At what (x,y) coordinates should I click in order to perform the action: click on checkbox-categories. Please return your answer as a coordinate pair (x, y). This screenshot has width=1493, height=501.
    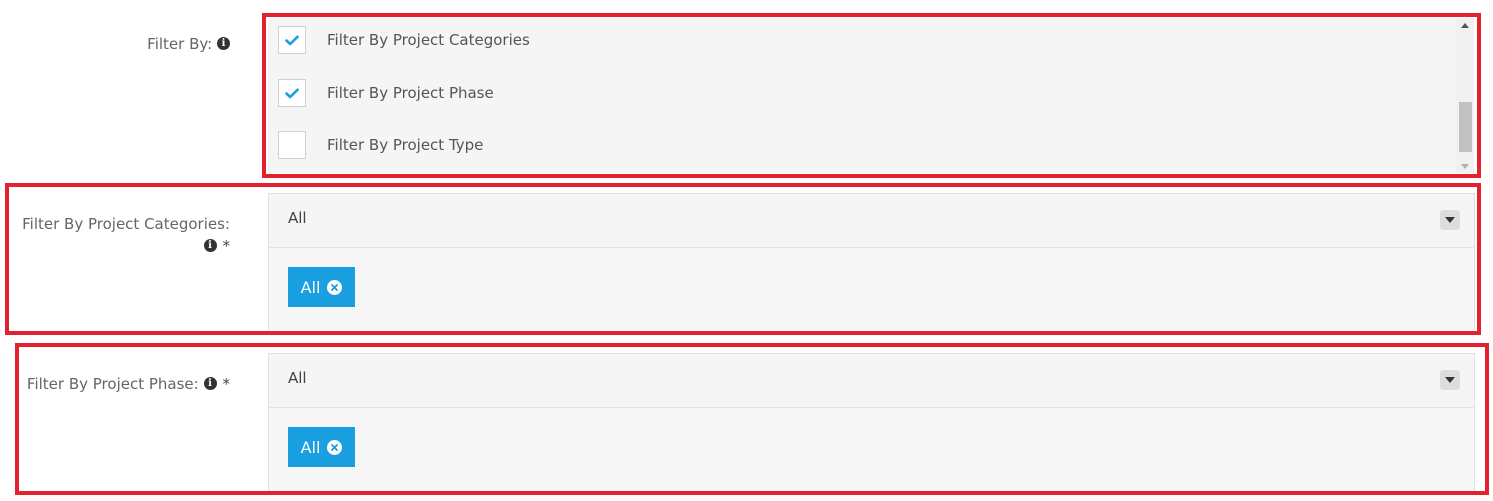
    Looking at the image, I should click on (292, 40).